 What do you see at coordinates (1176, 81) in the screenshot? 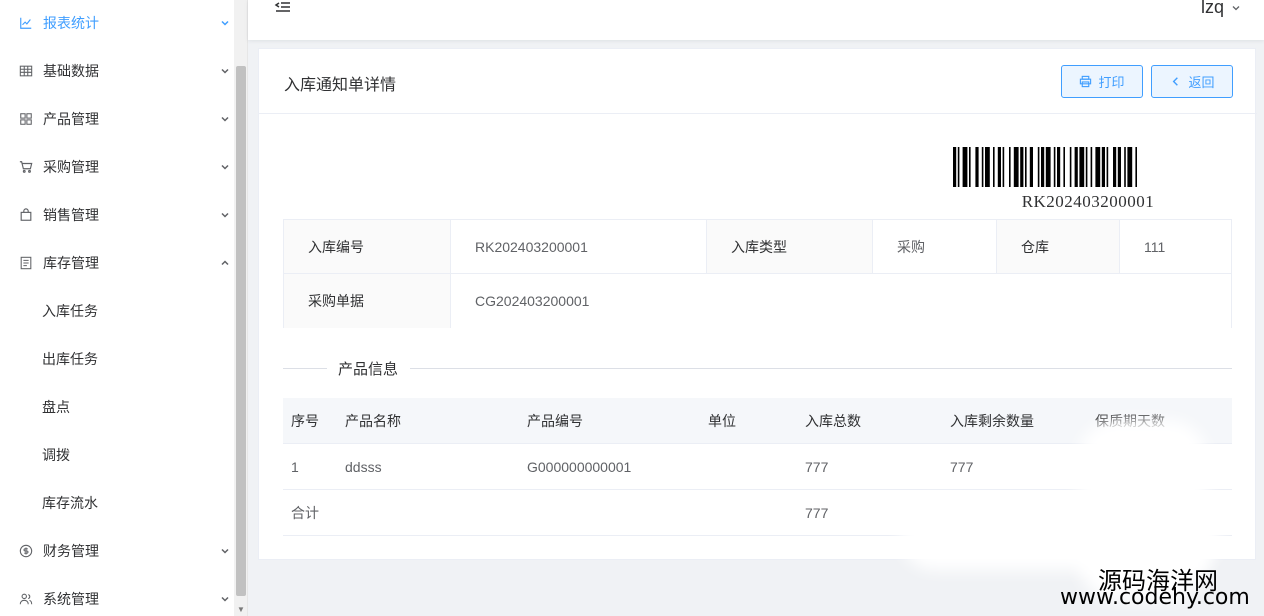
I see `chevron-left-icon` at bounding box center [1176, 81].